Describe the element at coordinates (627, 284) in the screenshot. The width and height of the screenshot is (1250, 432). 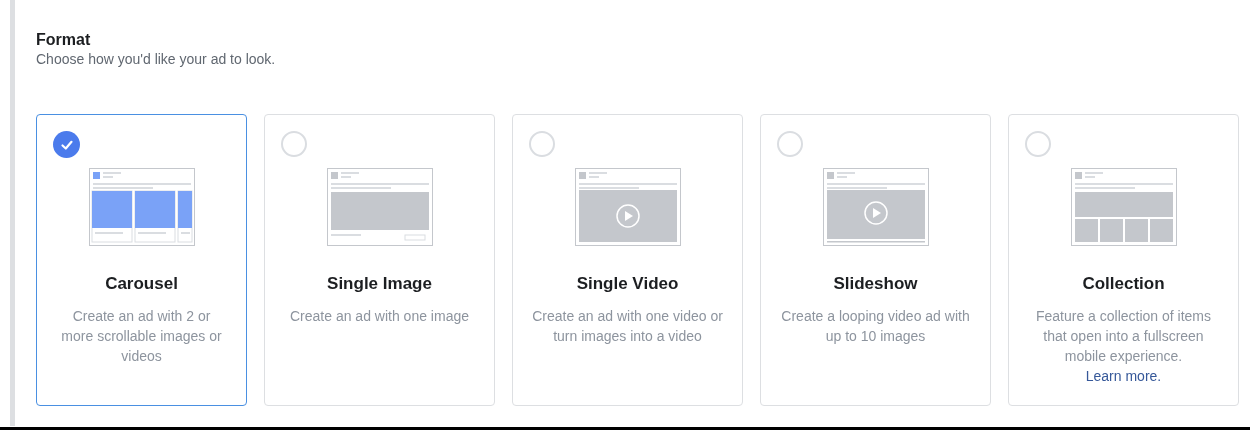
I see `format-title: Single Video` at that location.